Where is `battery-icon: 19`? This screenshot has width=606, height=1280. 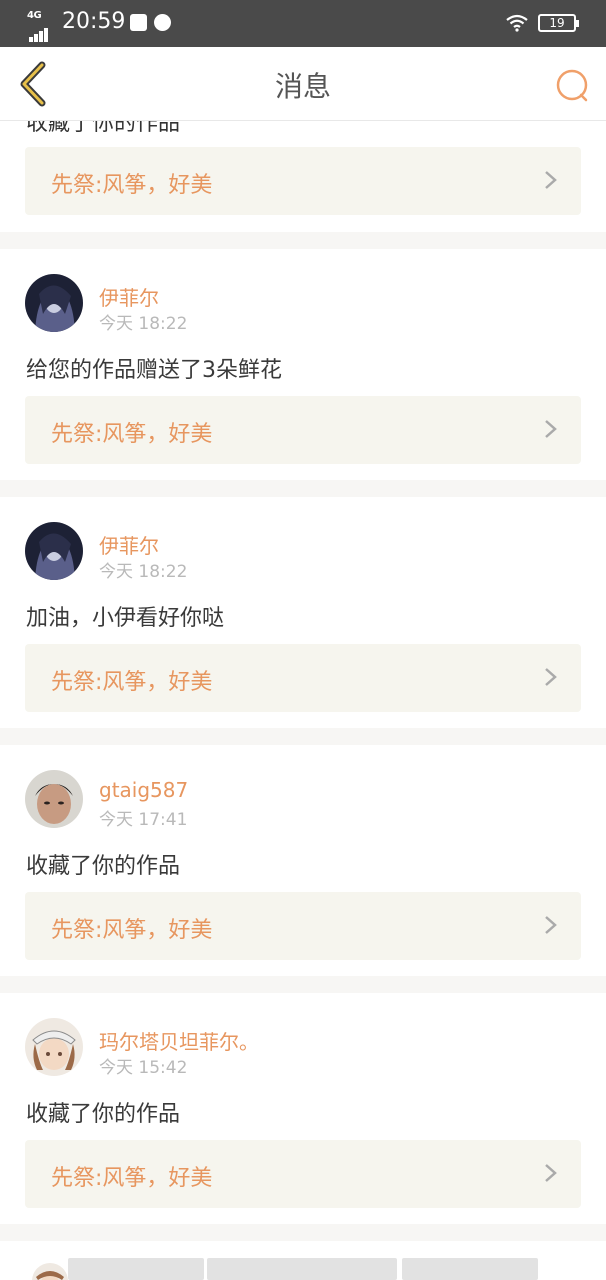 battery-icon: 19 is located at coordinates (558, 23).